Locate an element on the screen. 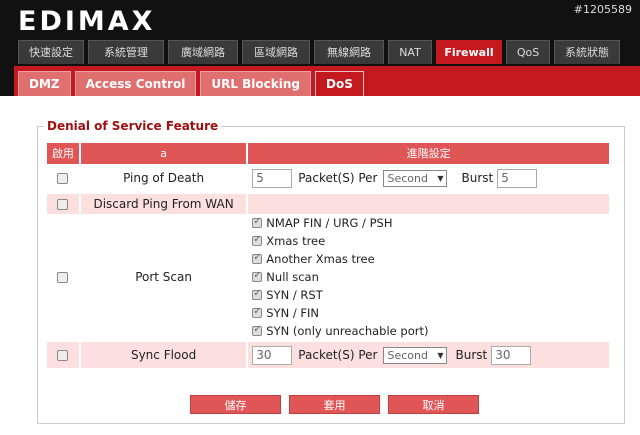 The width and height of the screenshot is (640, 435). port-scan-label: Port Scan is located at coordinates (163, 277).